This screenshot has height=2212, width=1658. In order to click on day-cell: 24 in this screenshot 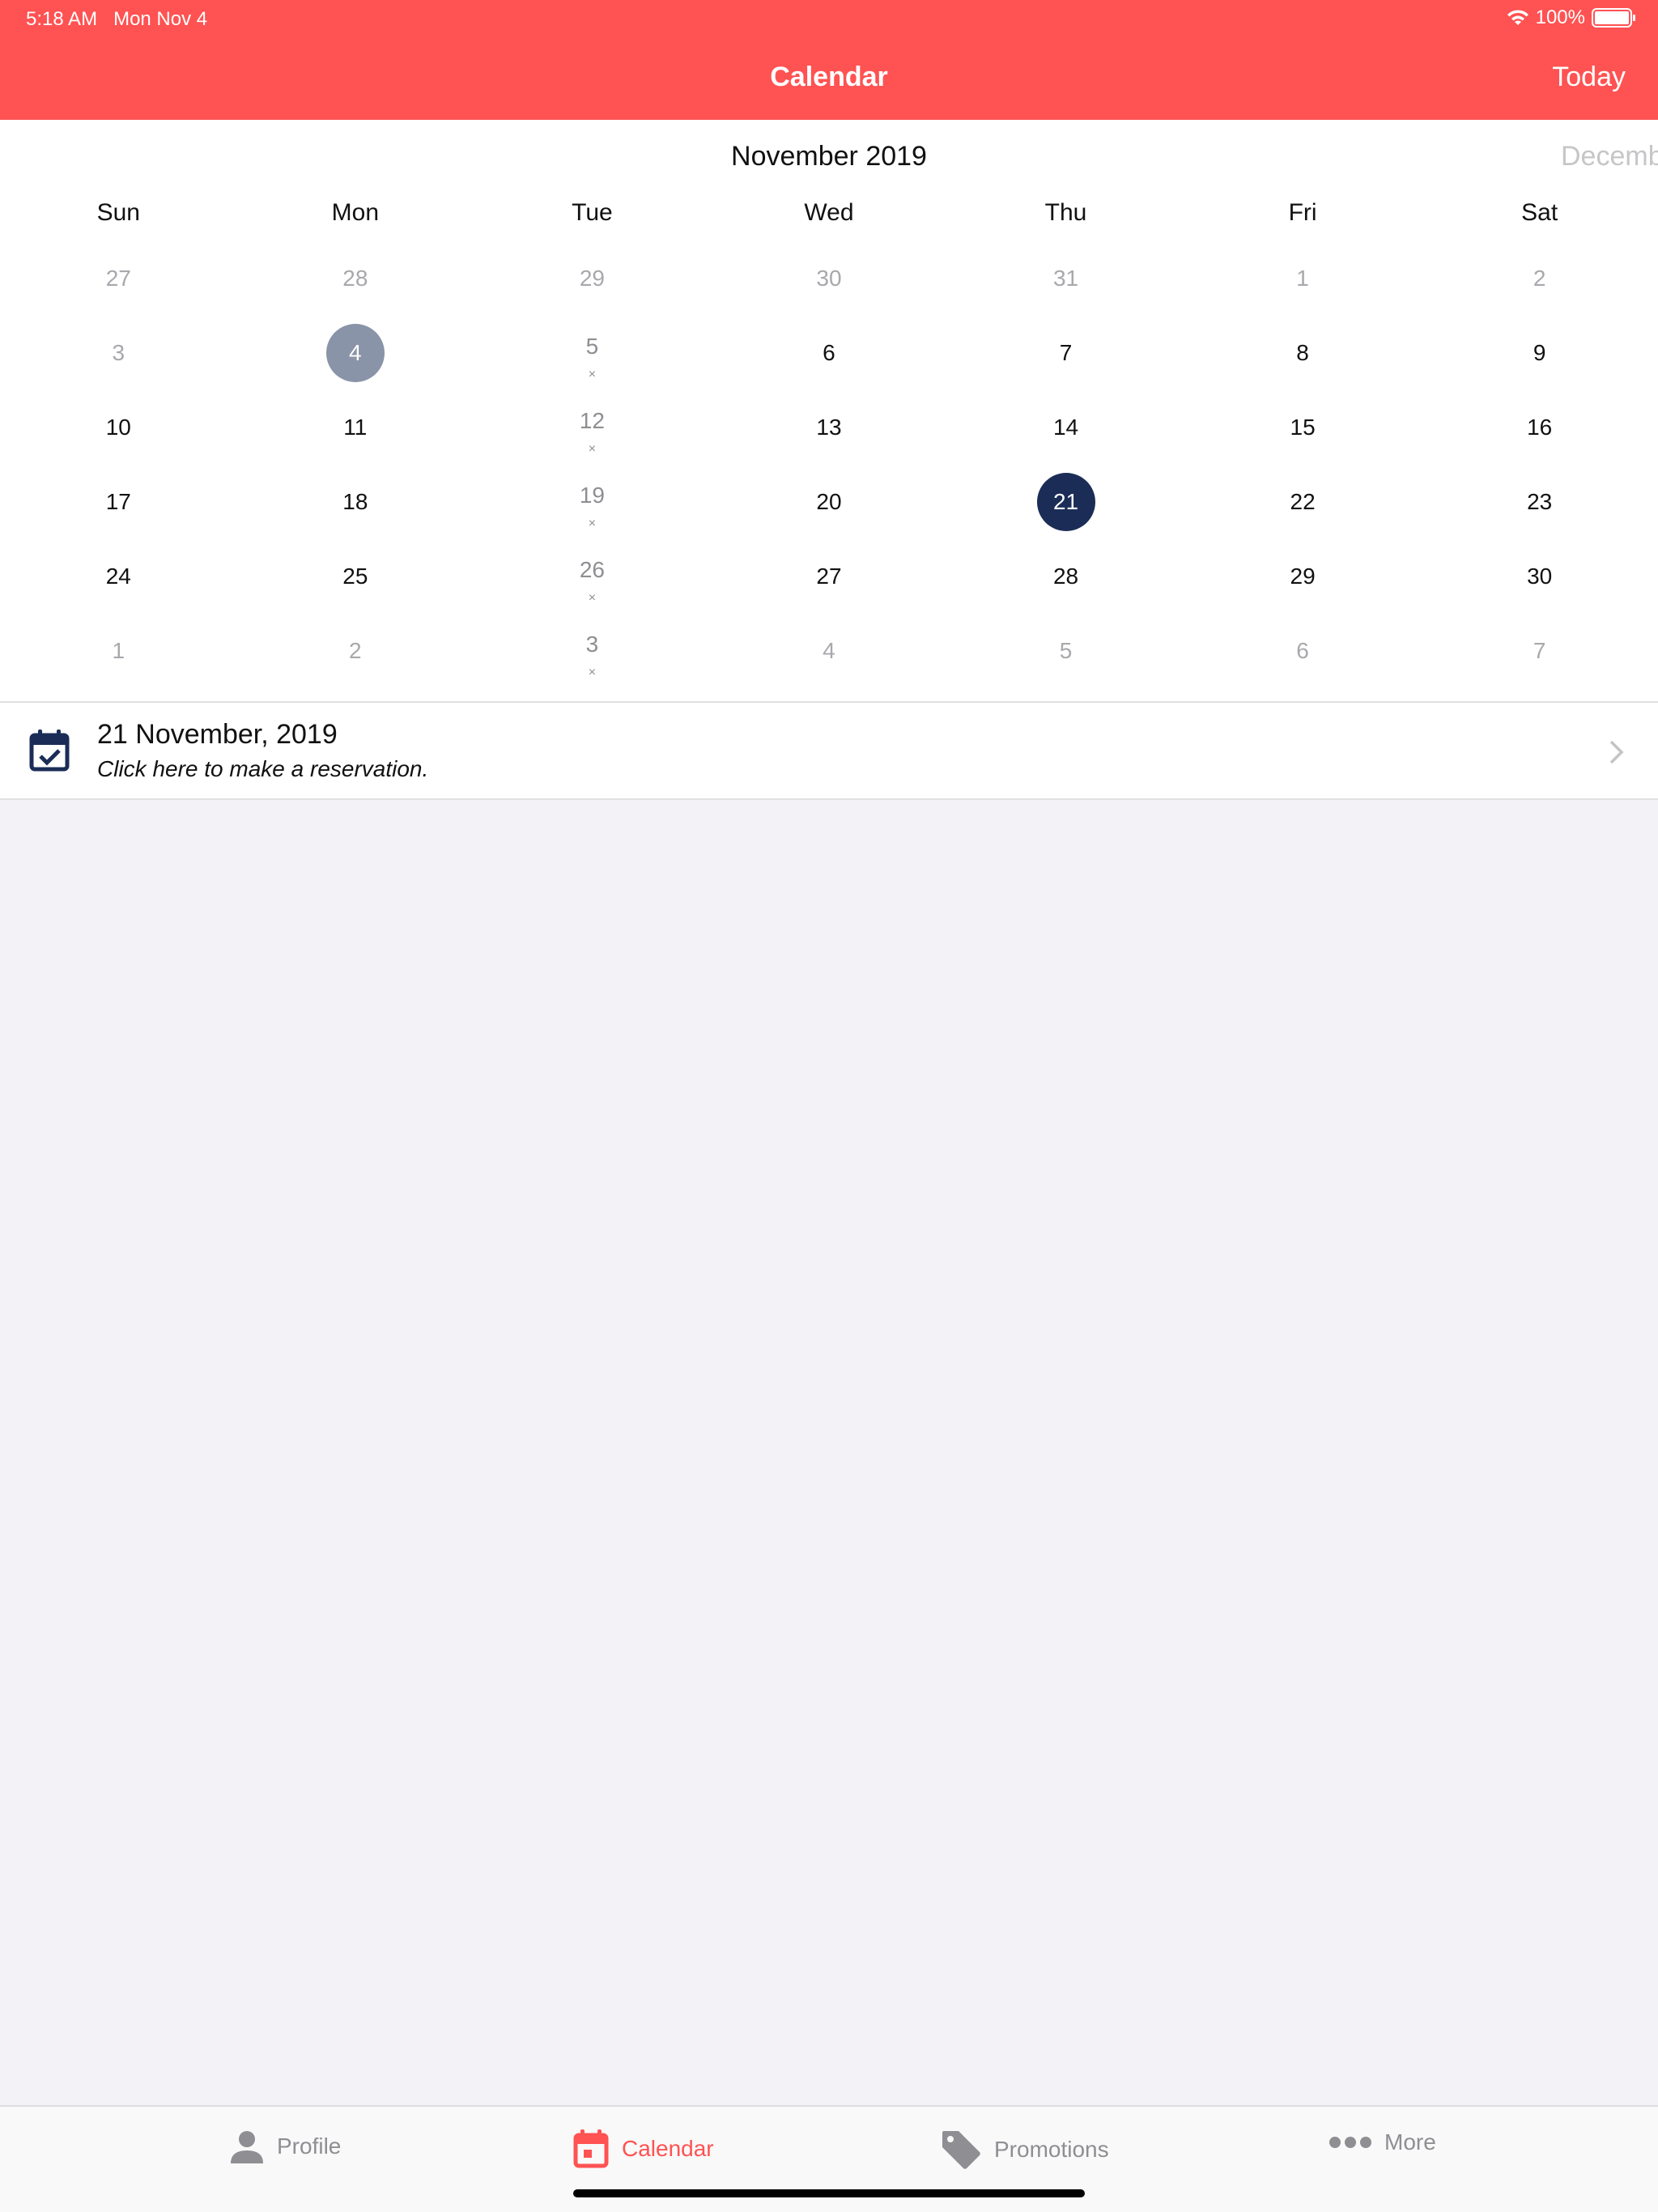, I will do `click(118, 577)`.